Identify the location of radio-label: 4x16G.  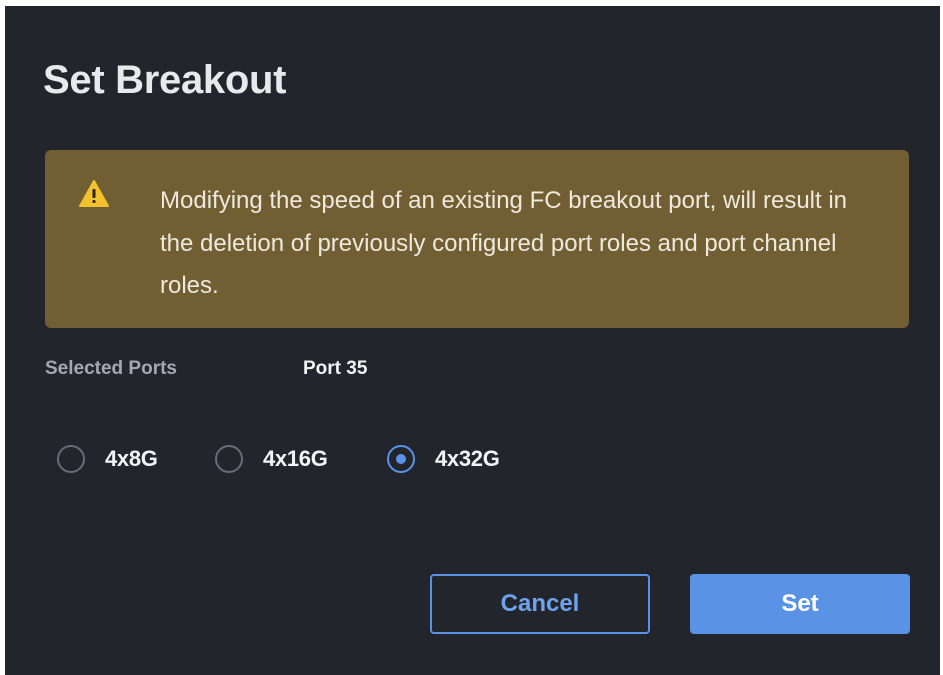
(295, 458).